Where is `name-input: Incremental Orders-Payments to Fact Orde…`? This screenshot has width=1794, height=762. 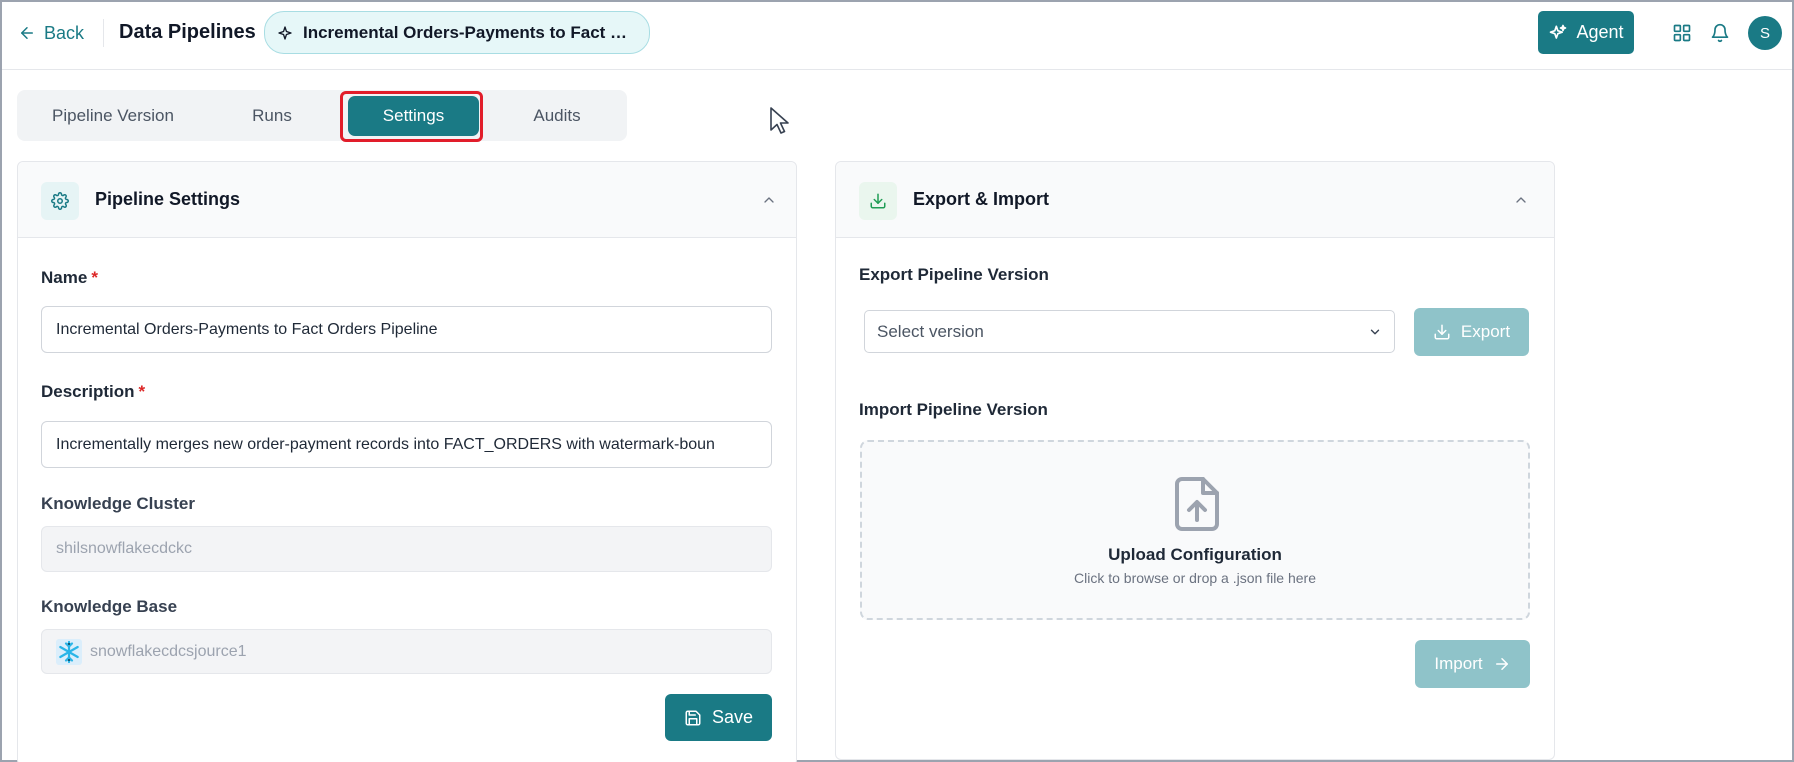 name-input: Incremental Orders-Payments to Fact Orde… is located at coordinates (406, 329).